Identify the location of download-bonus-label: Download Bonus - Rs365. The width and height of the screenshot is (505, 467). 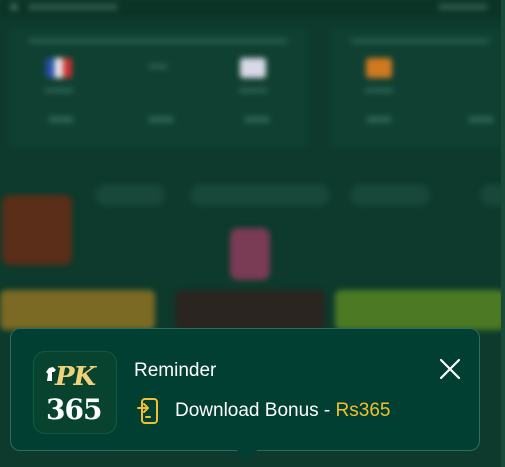
(283, 410).